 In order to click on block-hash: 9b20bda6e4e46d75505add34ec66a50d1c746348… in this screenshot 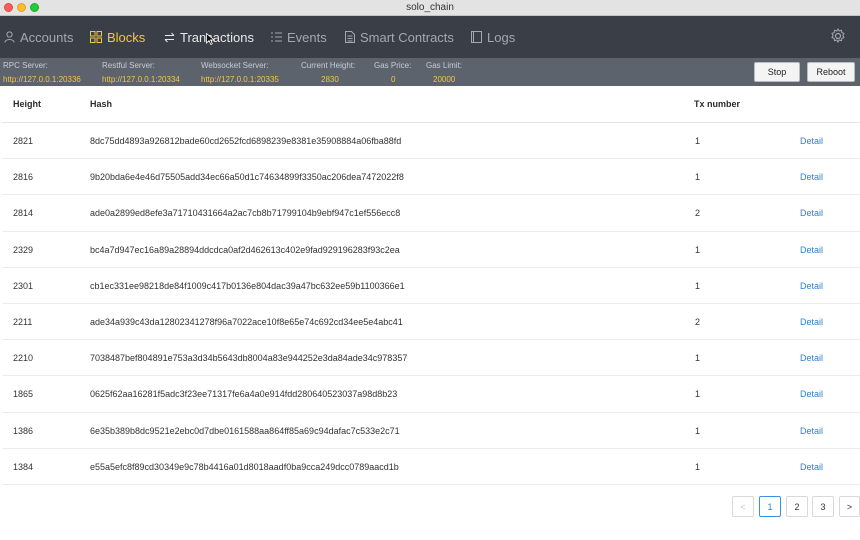, I will do `click(247, 177)`.